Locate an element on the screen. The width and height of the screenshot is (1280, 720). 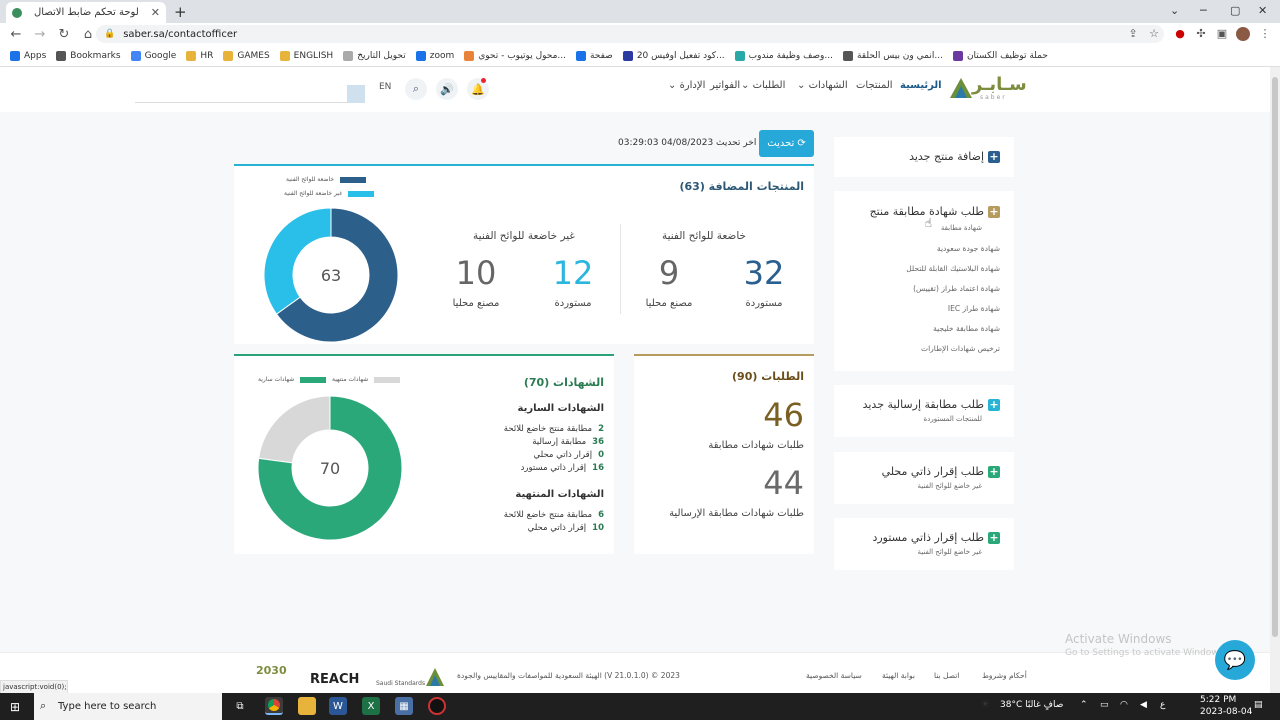
weather-text: 38°C صافٍ غالبًا is located at coordinates (1031, 705).